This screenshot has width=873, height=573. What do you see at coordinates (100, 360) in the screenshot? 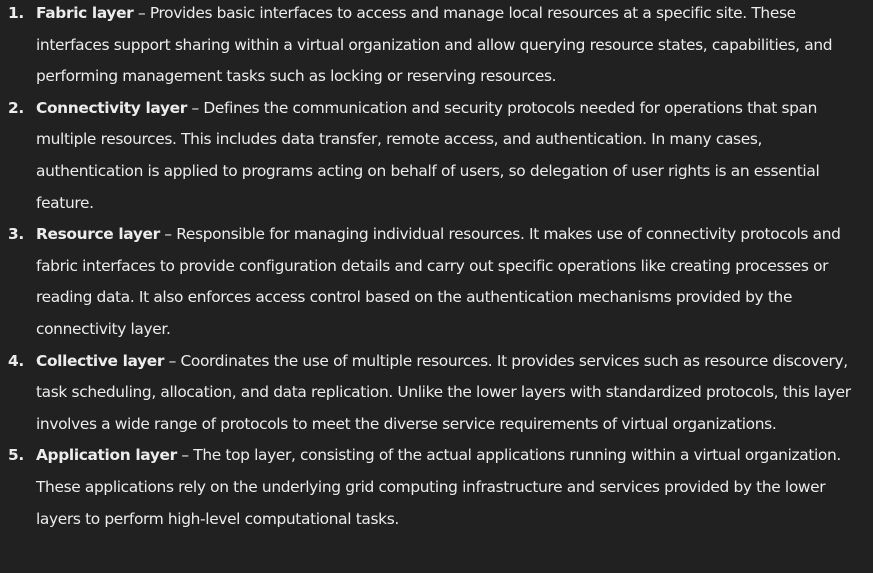
I see `item-term: Collective layer` at bounding box center [100, 360].